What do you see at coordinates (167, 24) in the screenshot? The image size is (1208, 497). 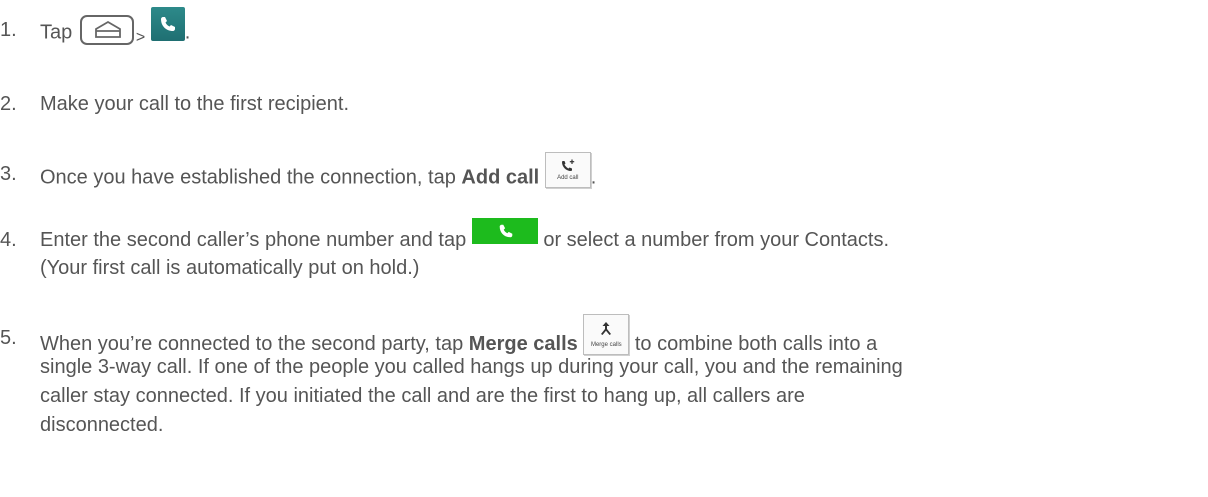 I see `phone-app-icon` at bounding box center [167, 24].